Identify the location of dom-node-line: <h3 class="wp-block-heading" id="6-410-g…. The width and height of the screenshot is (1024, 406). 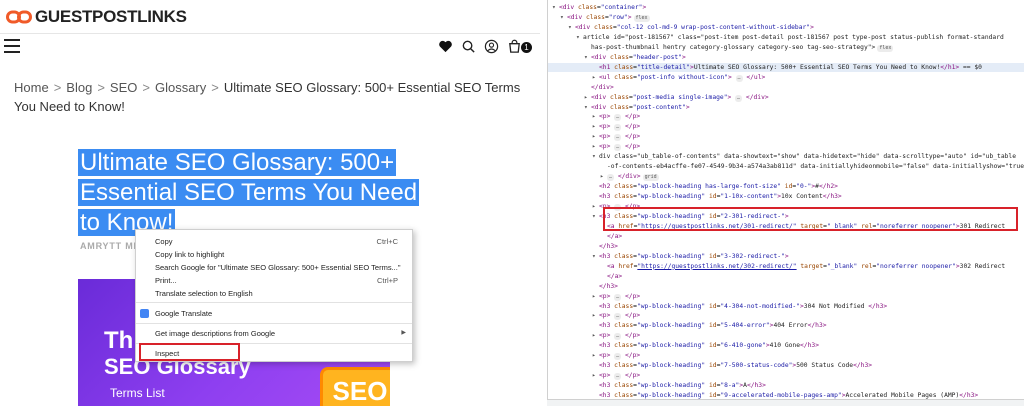
(705, 345).